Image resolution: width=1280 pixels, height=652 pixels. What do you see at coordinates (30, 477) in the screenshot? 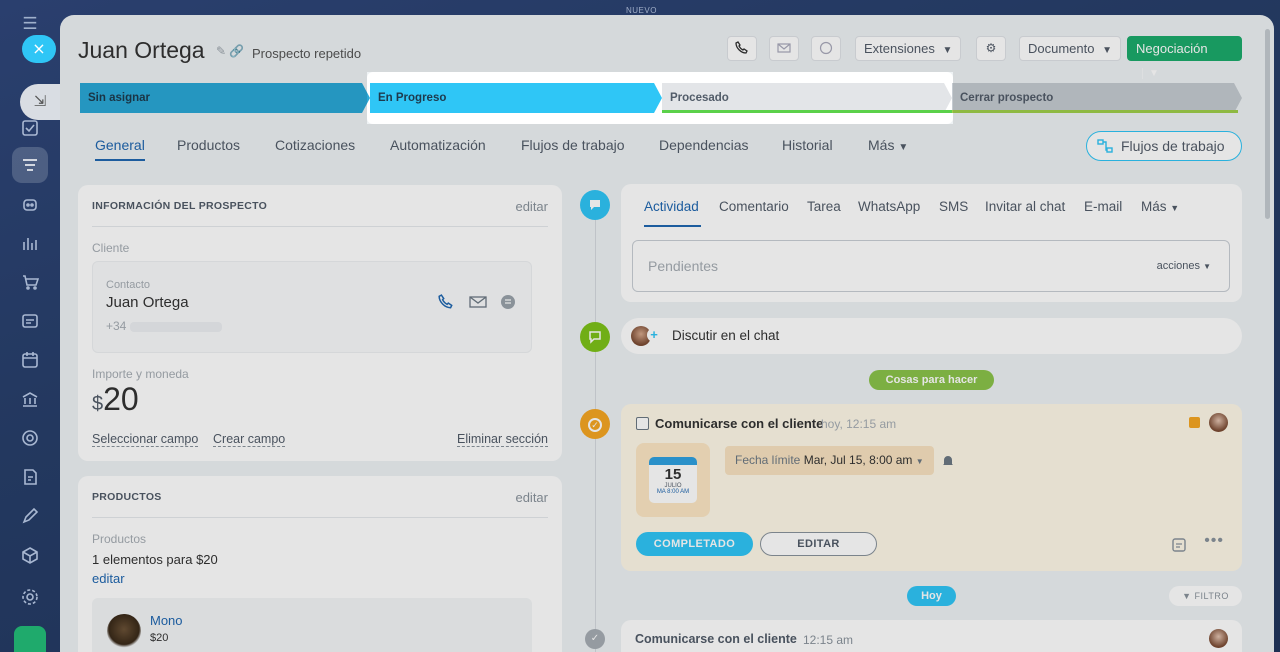
I see `document-edit-icon` at bounding box center [30, 477].